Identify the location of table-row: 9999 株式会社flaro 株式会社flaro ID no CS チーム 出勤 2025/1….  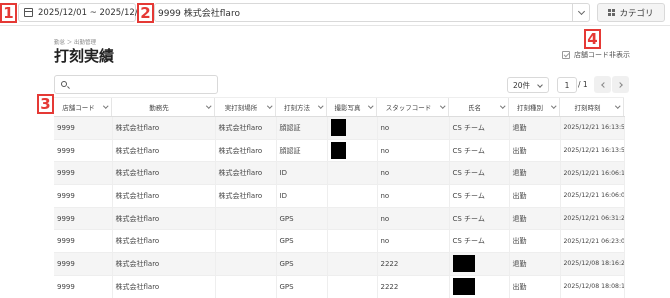
(339, 196).